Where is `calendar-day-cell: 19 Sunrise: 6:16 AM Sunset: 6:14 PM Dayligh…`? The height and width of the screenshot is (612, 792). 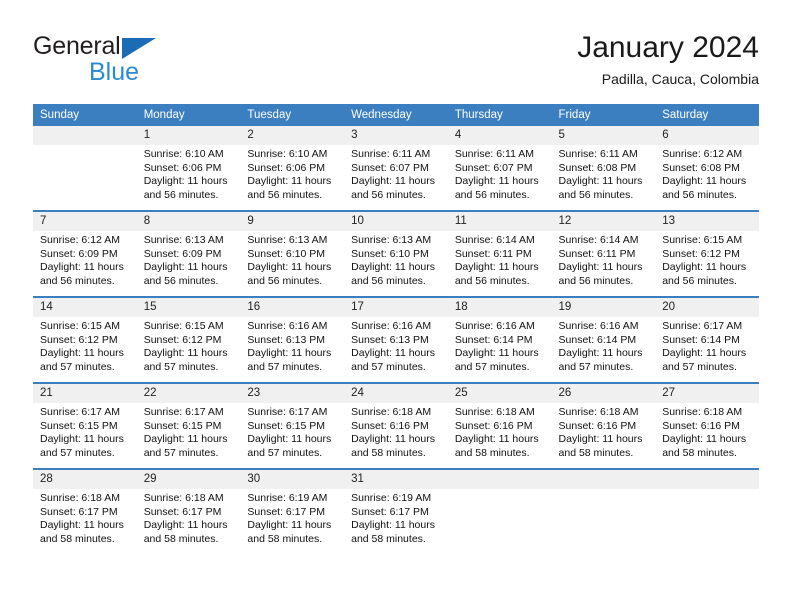
calendar-day-cell: 19 Sunrise: 6:16 AM Sunset: 6:14 PM Dayligh… is located at coordinates (603, 339).